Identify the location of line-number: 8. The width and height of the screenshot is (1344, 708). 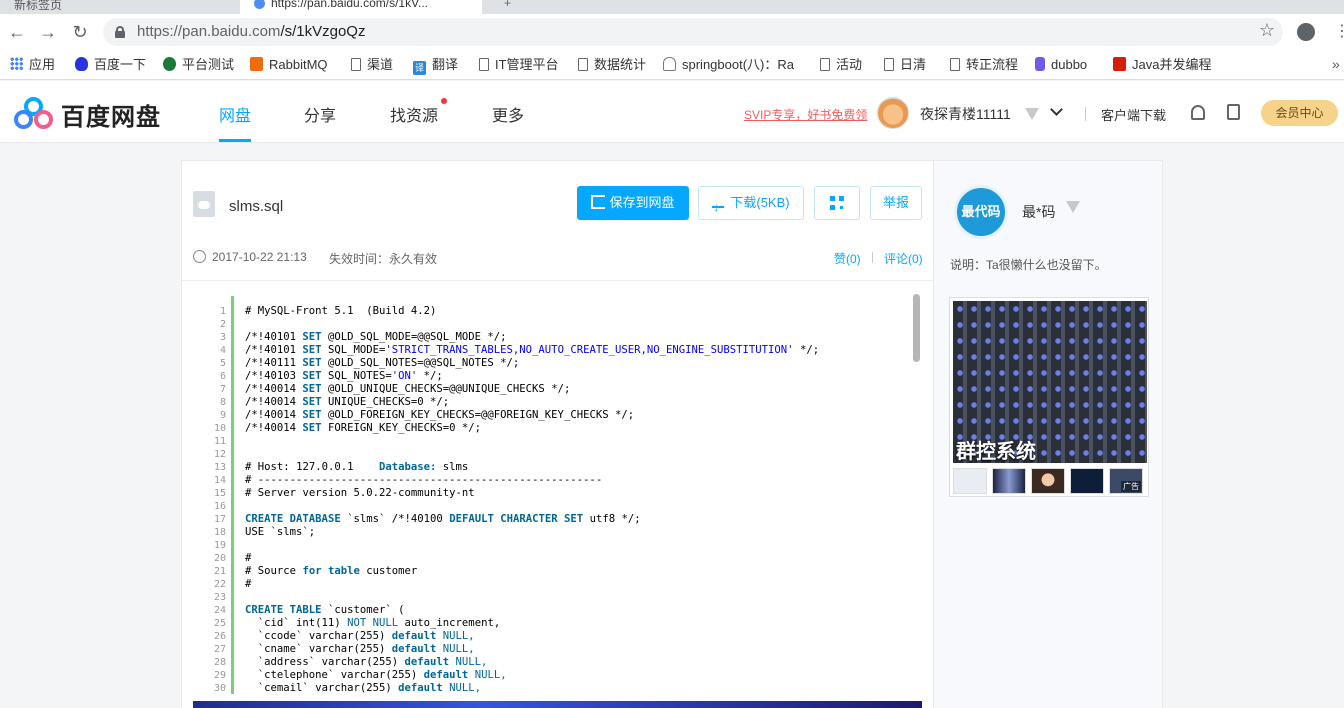
(222, 402).